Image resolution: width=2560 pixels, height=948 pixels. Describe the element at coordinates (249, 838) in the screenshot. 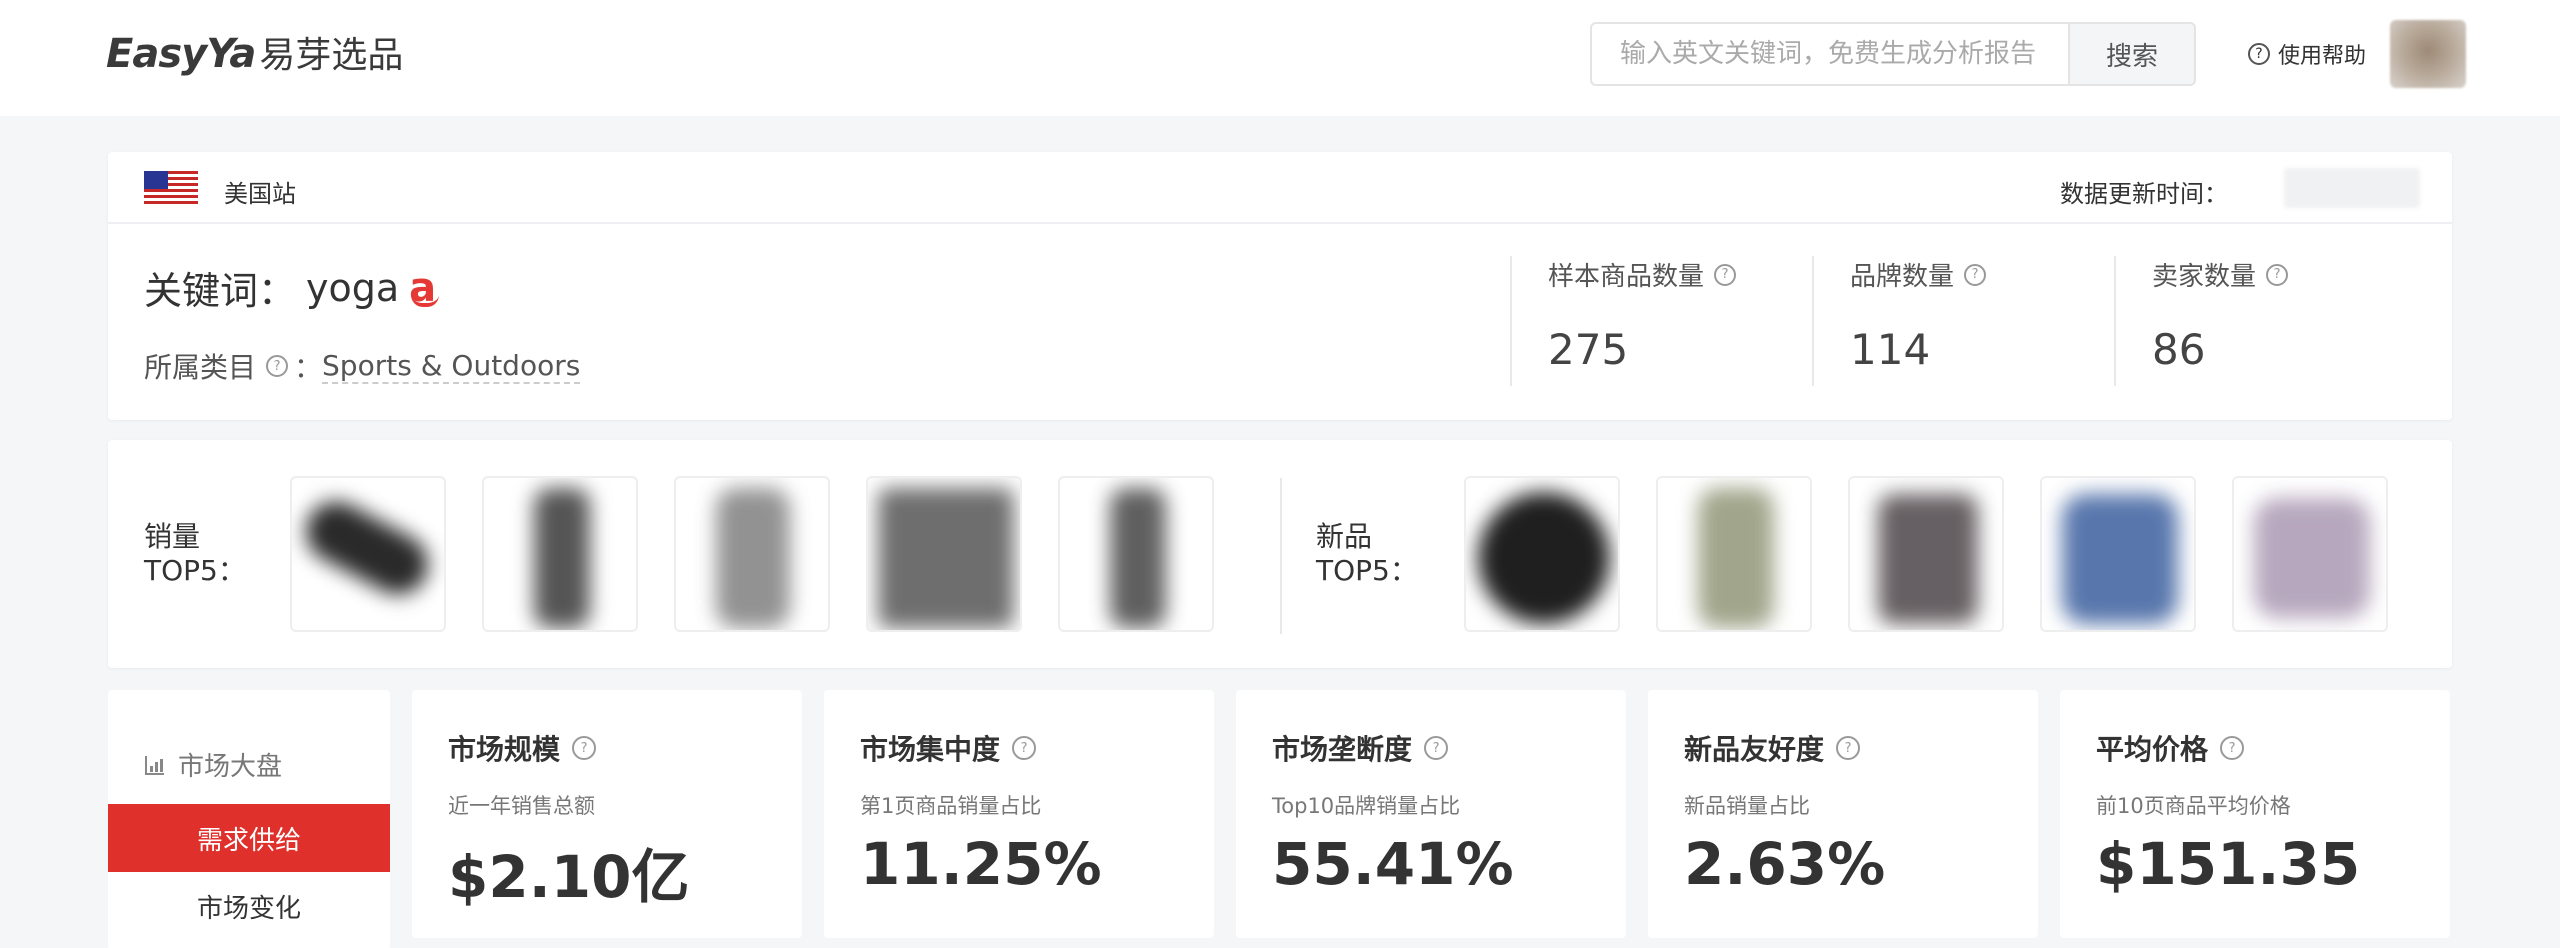

I see `sidebar-item-demand-supply: 需求供给` at that location.